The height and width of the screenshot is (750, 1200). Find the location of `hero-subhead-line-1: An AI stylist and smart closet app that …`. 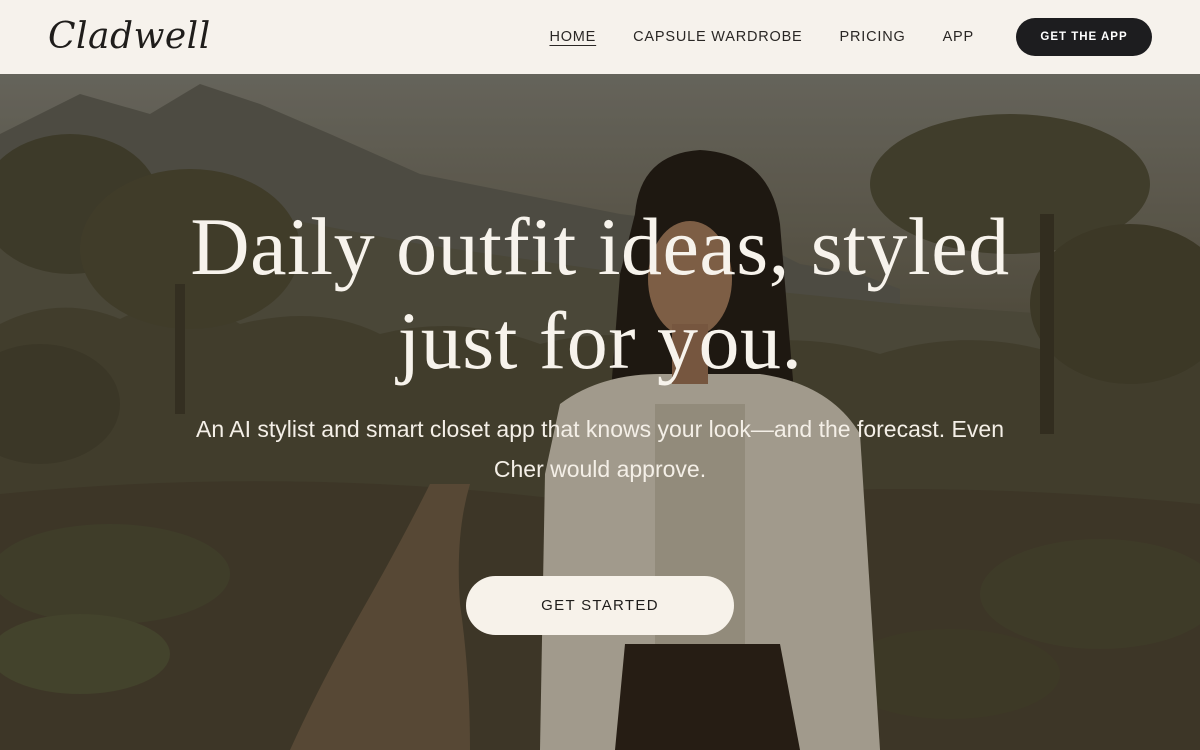

hero-subhead-line-1: An AI stylist and smart closet app that … is located at coordinates (600, 429).